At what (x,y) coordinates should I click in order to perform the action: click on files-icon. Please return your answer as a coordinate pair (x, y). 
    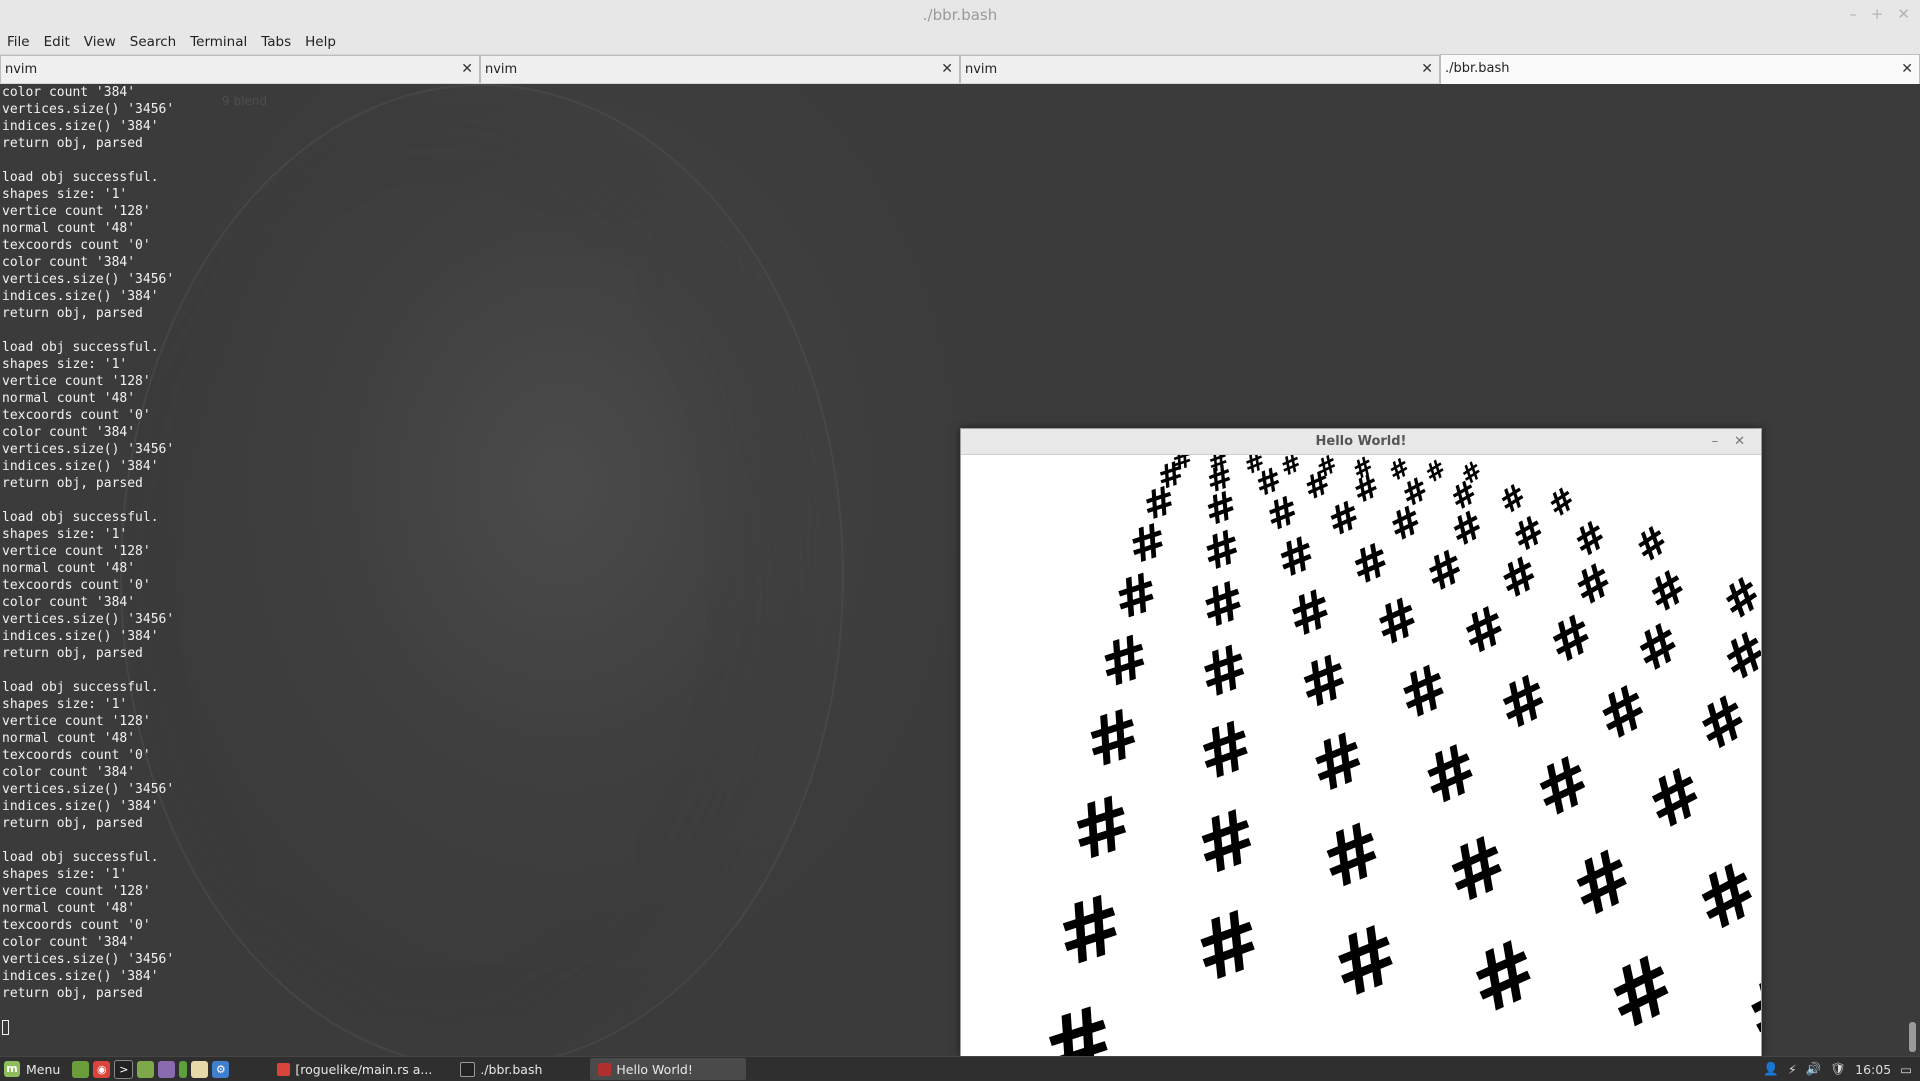
    Looking at the image, I should click on (146, 1069).